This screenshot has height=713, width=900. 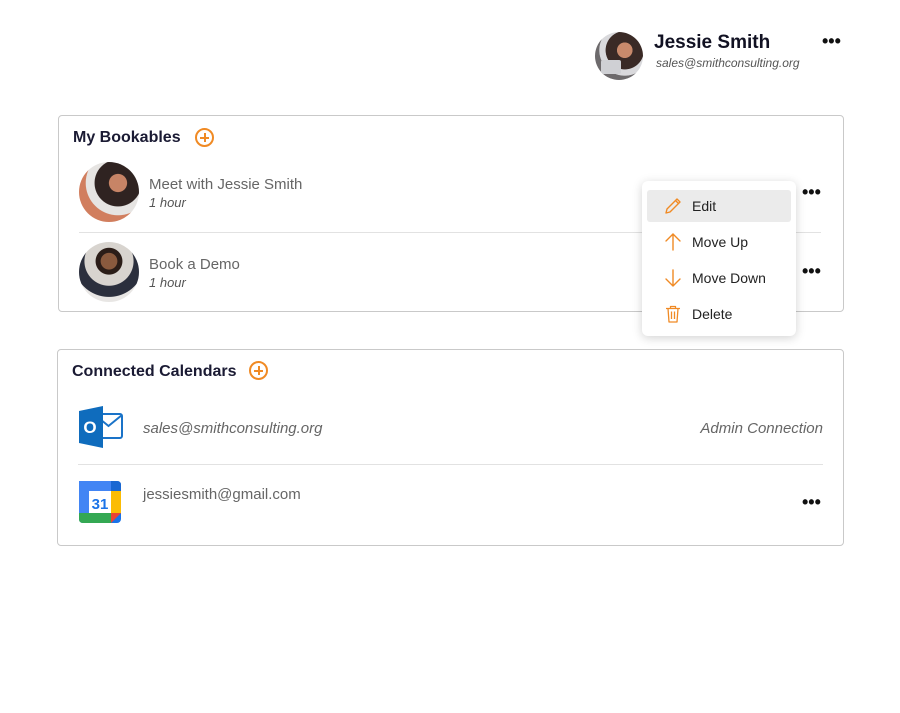 I want to click on menu-item-move-down: Move Down, so click(x=719, y=278).